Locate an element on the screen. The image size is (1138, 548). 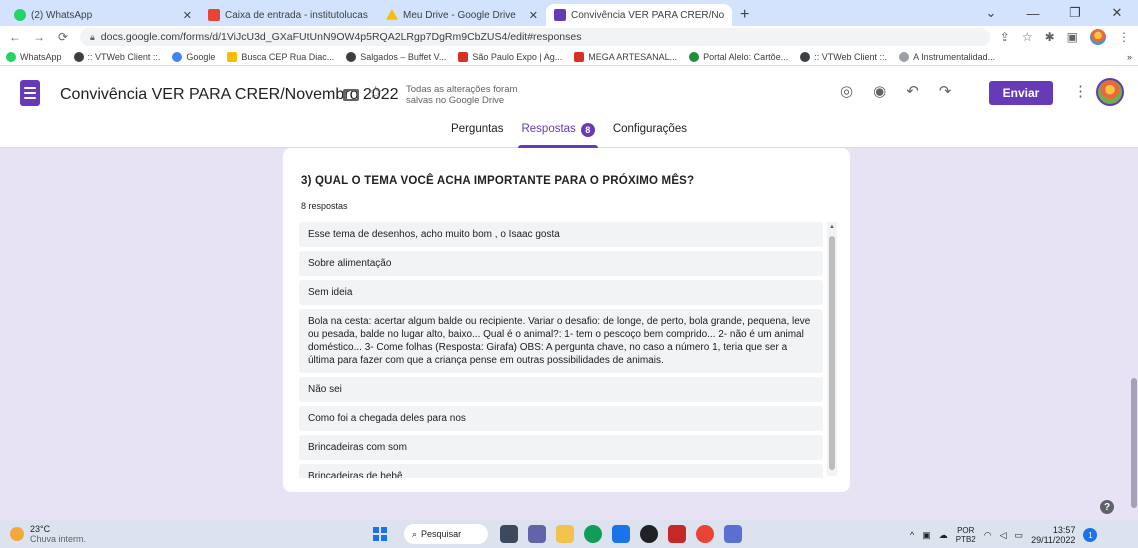
browser-tab-forms: Convivência VER PARA CRER/No ✕ is located at coordinates (639, 15).